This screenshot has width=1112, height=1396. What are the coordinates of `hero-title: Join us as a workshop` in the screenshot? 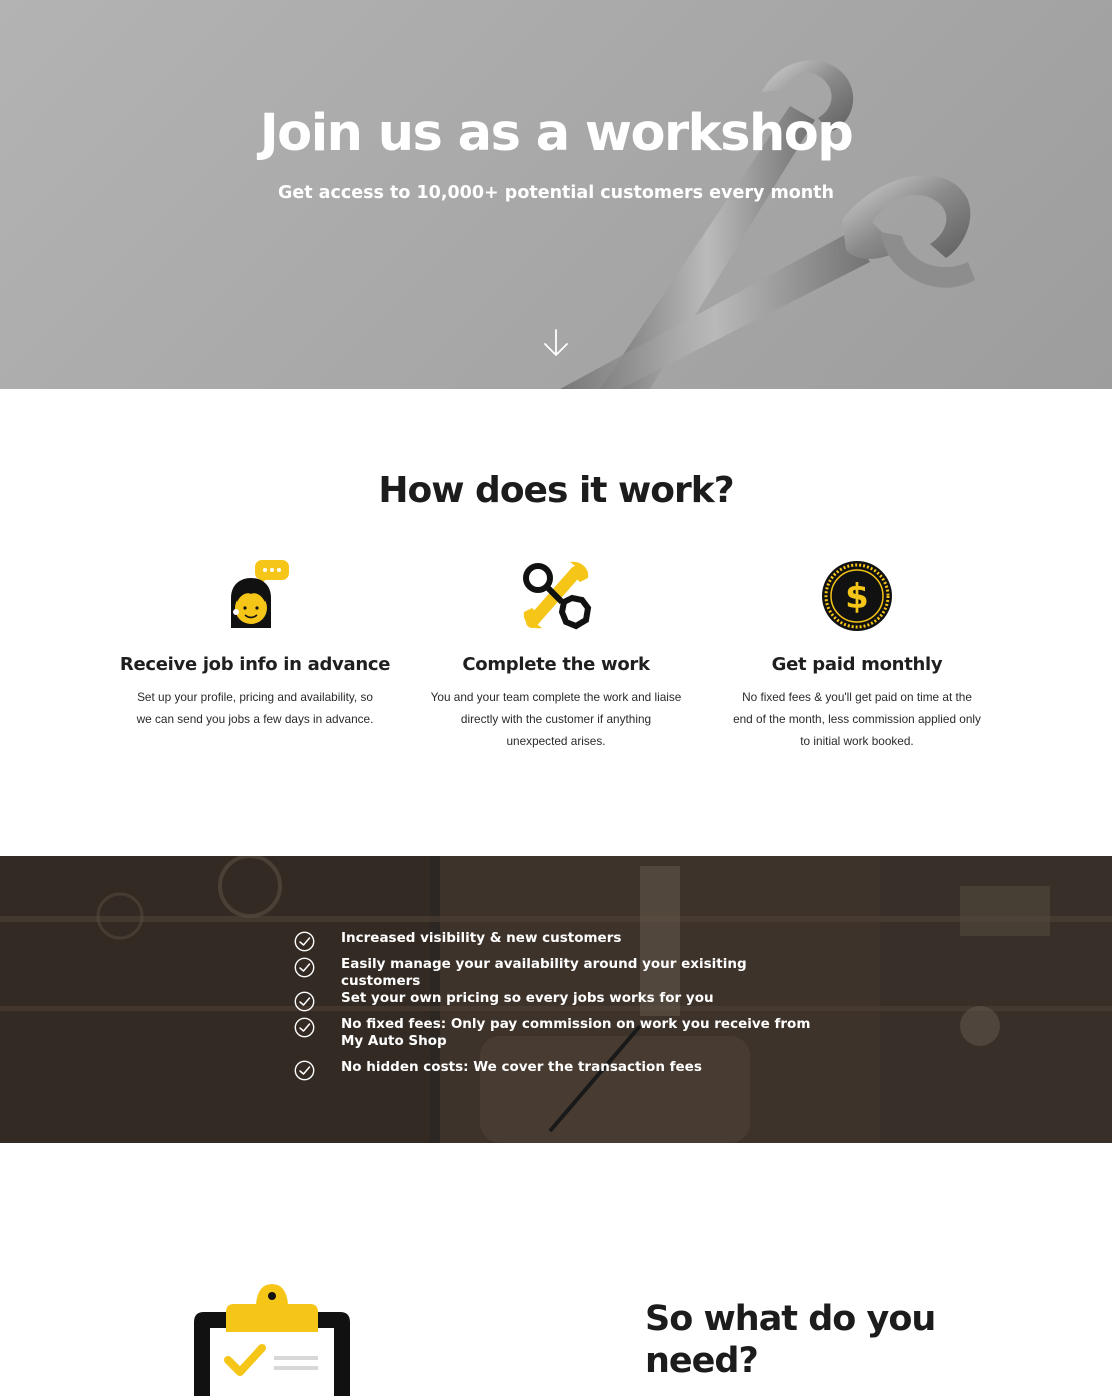 It's located at (556, 133).